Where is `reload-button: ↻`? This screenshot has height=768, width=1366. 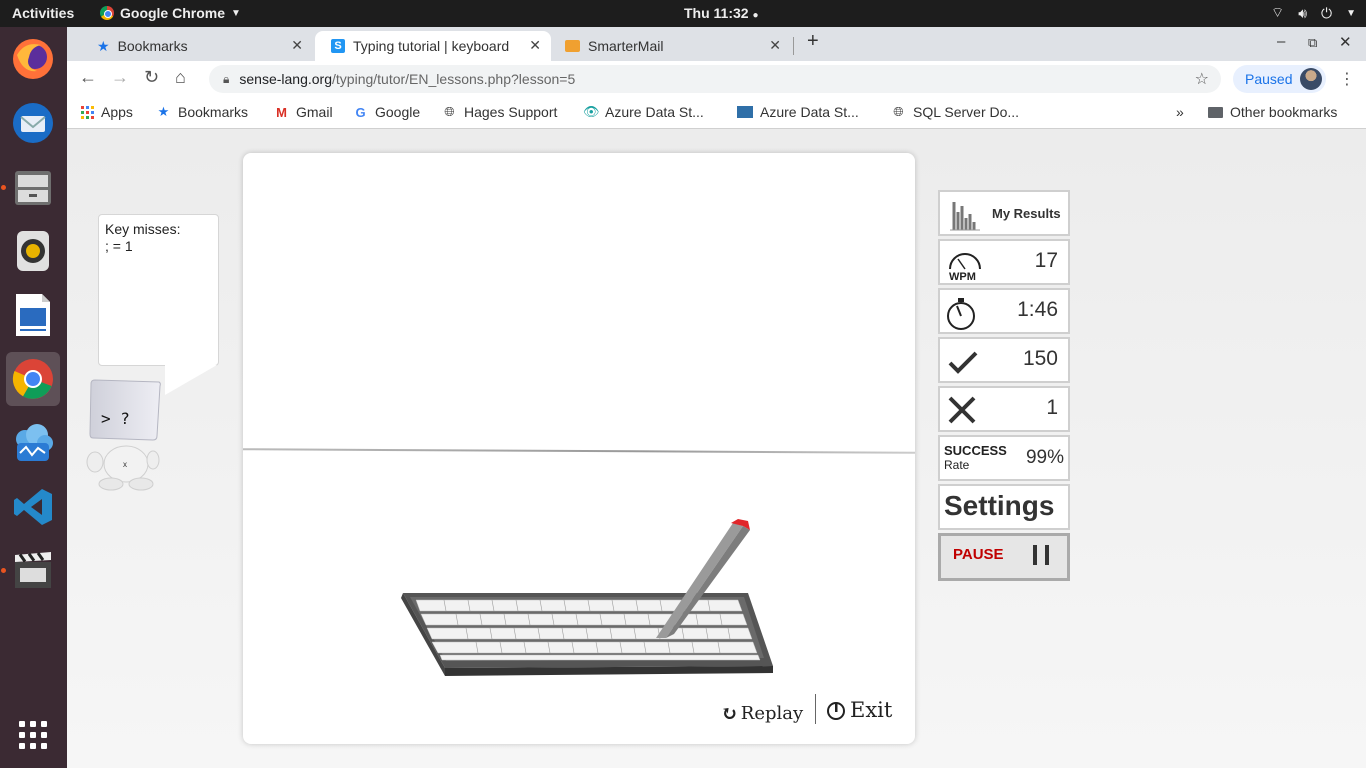 reload-button: ↻ is located at coordinates (151, 77).